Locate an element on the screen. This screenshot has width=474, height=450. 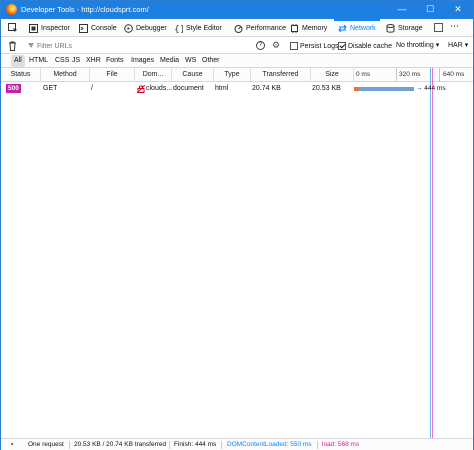
file-cell: / is located at coordinates (92, 88).